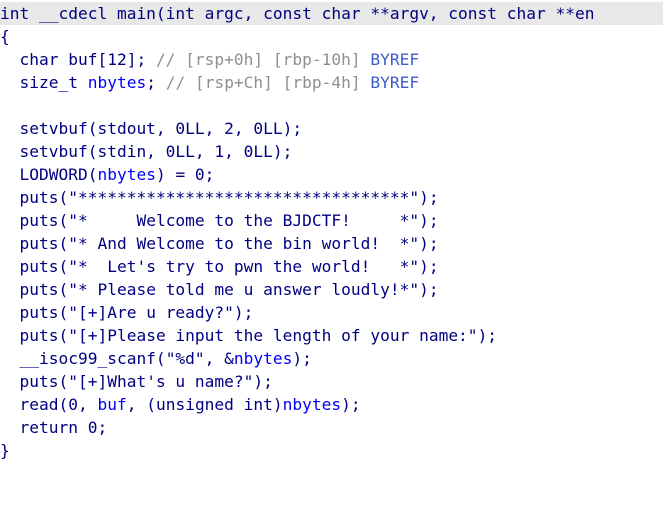 The height and width of the screenshot is (507, 663). I want to click on code-text: {, so click(5, 36).